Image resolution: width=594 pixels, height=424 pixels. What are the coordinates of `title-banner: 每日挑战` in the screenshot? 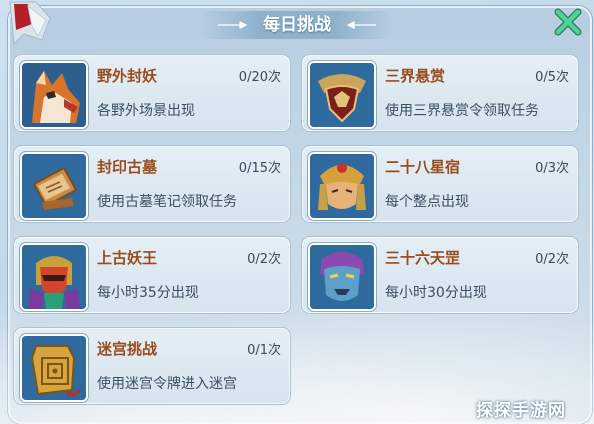 It's located at (297, 25).